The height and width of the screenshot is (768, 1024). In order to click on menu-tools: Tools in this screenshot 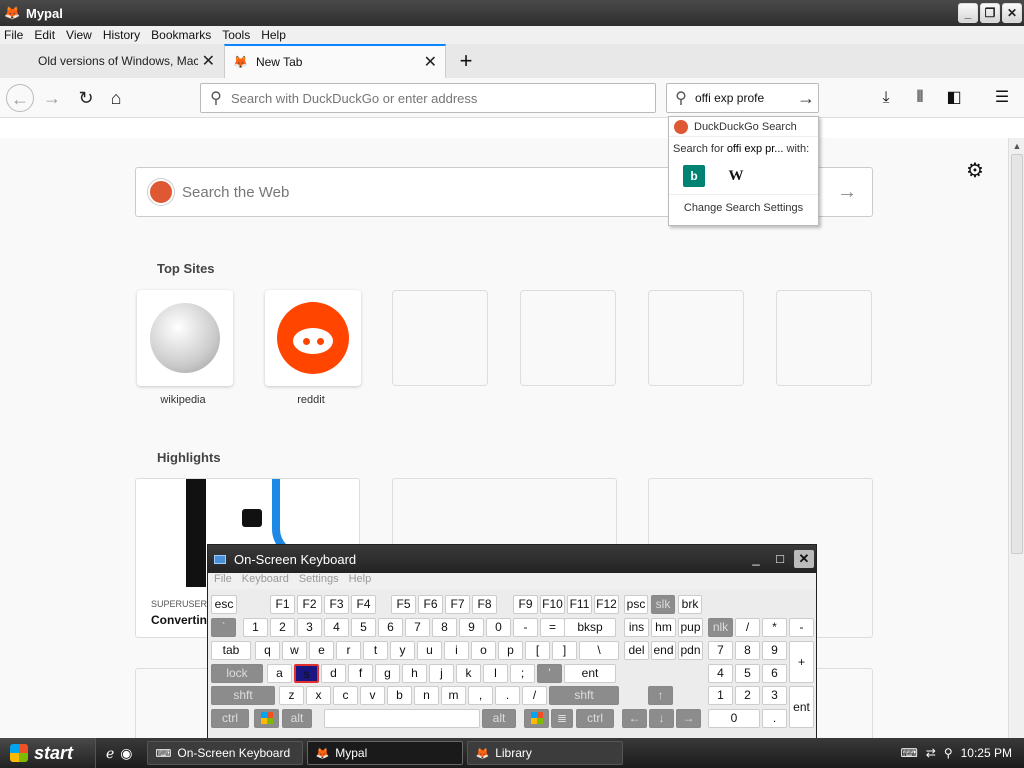, I will do `click(236, 35)`.